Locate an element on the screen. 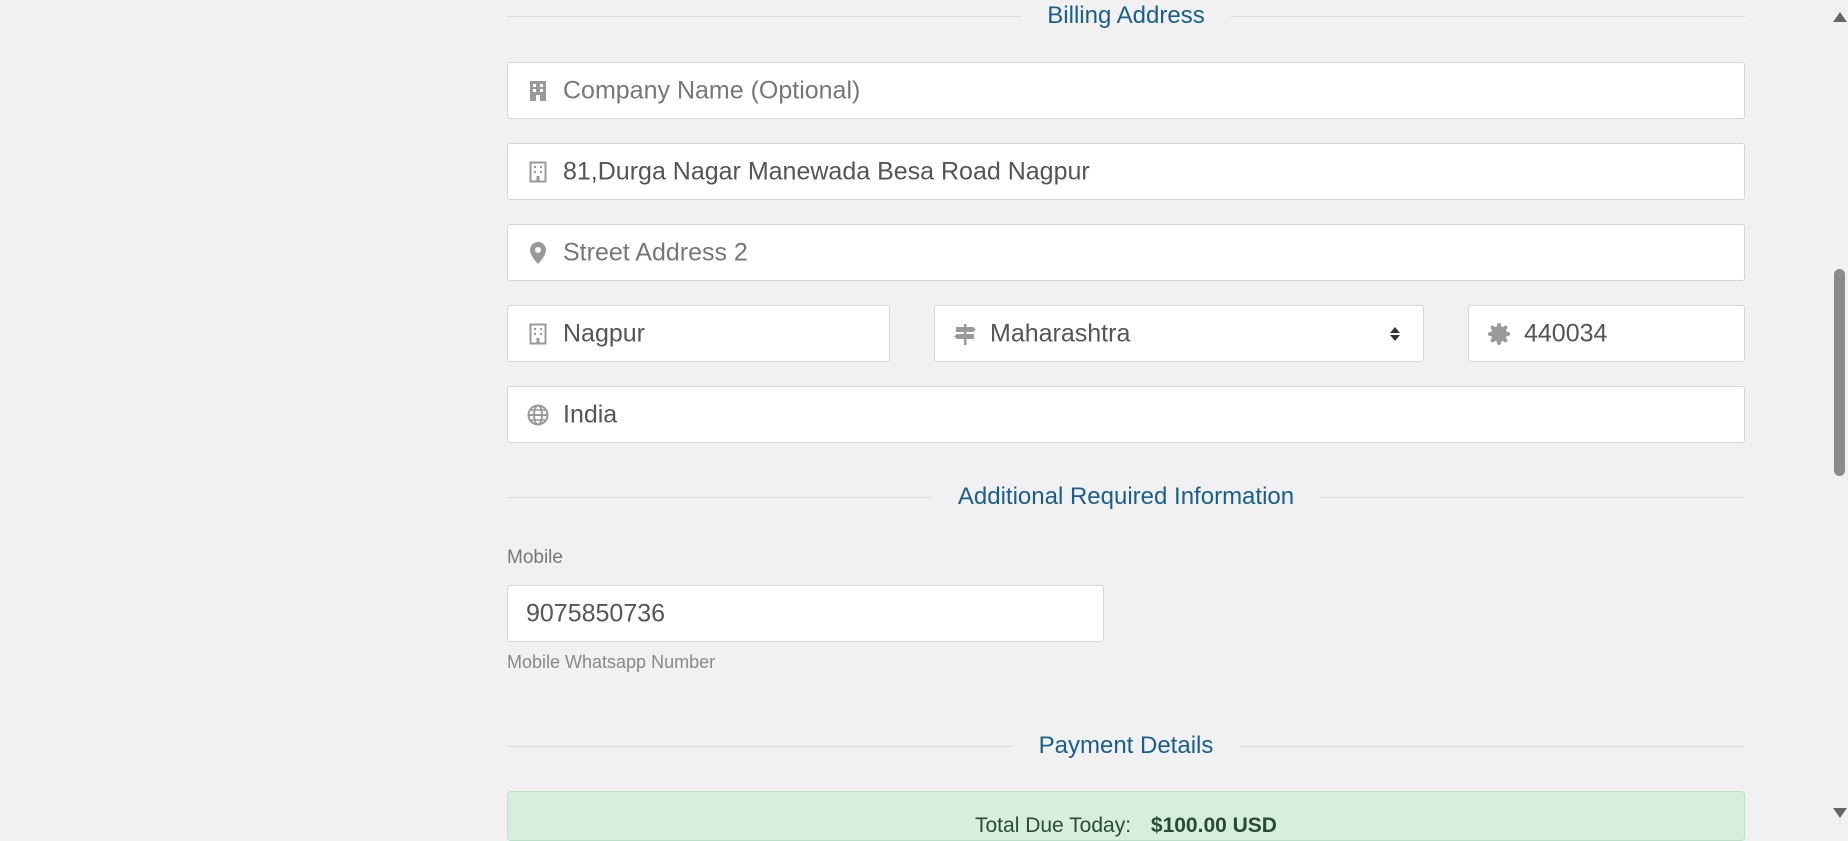 Image resolution: width=1848 pixels, height=841 pixels. country-field: India is located at coordinates (1126, 414).